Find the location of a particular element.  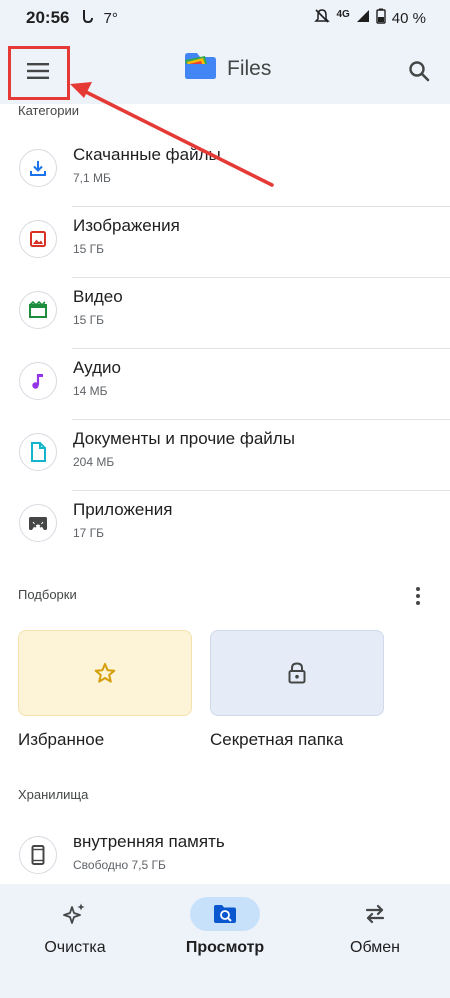

category-images: Изображения 15 ГБ is located at coordinates (225, 243).